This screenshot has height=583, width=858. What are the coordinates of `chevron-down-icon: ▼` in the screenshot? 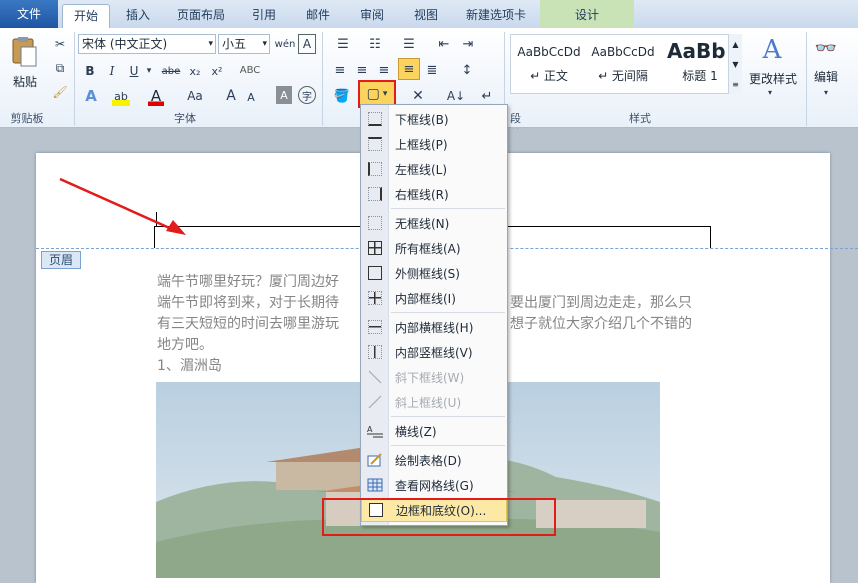 It's located at (735, 64).